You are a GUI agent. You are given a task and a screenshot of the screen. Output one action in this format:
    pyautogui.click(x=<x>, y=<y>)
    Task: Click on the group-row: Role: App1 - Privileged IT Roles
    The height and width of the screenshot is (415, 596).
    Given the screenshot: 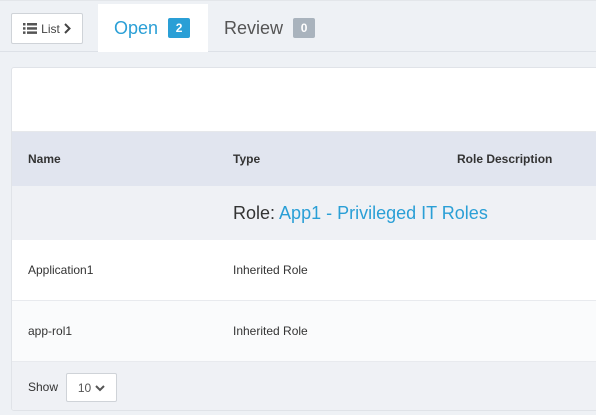 What is the action you would take?
    pyautogui.click(x=304, y=213)
    